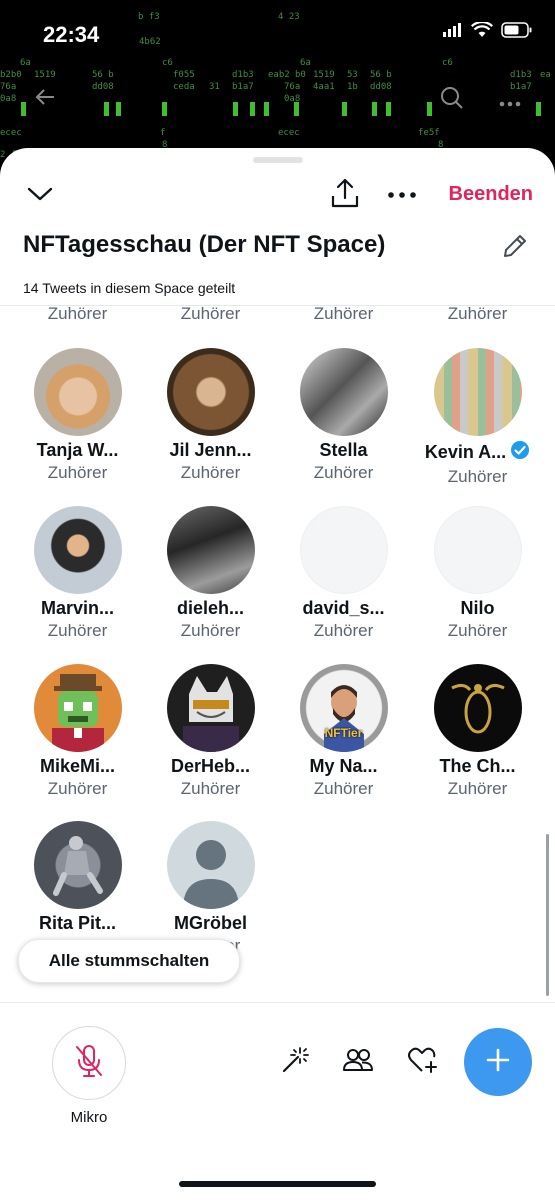 Image resolution: width=555 pixels, height=1200 pixels. I want to click on status-time: 22:34, so click(71, 34).